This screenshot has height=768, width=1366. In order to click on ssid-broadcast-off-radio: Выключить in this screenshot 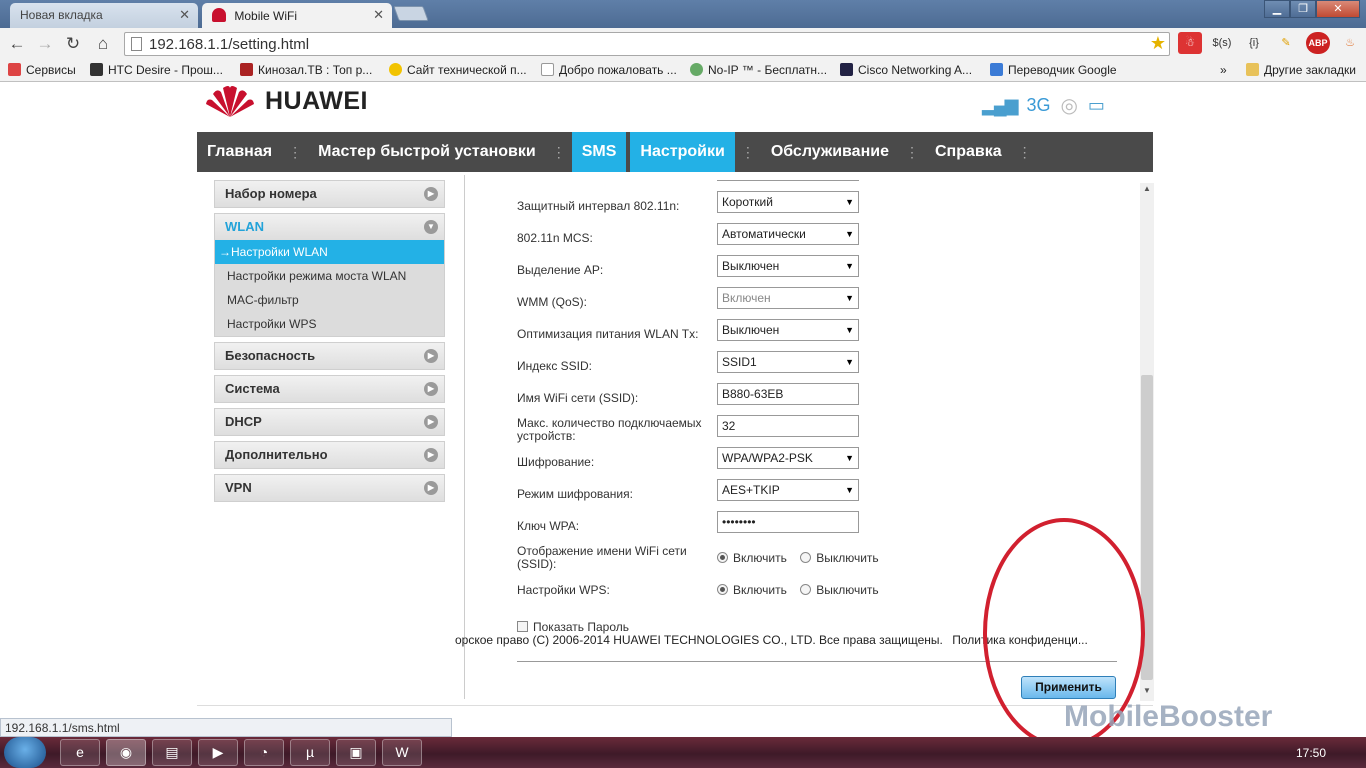, I will do `click(839, 558)`.